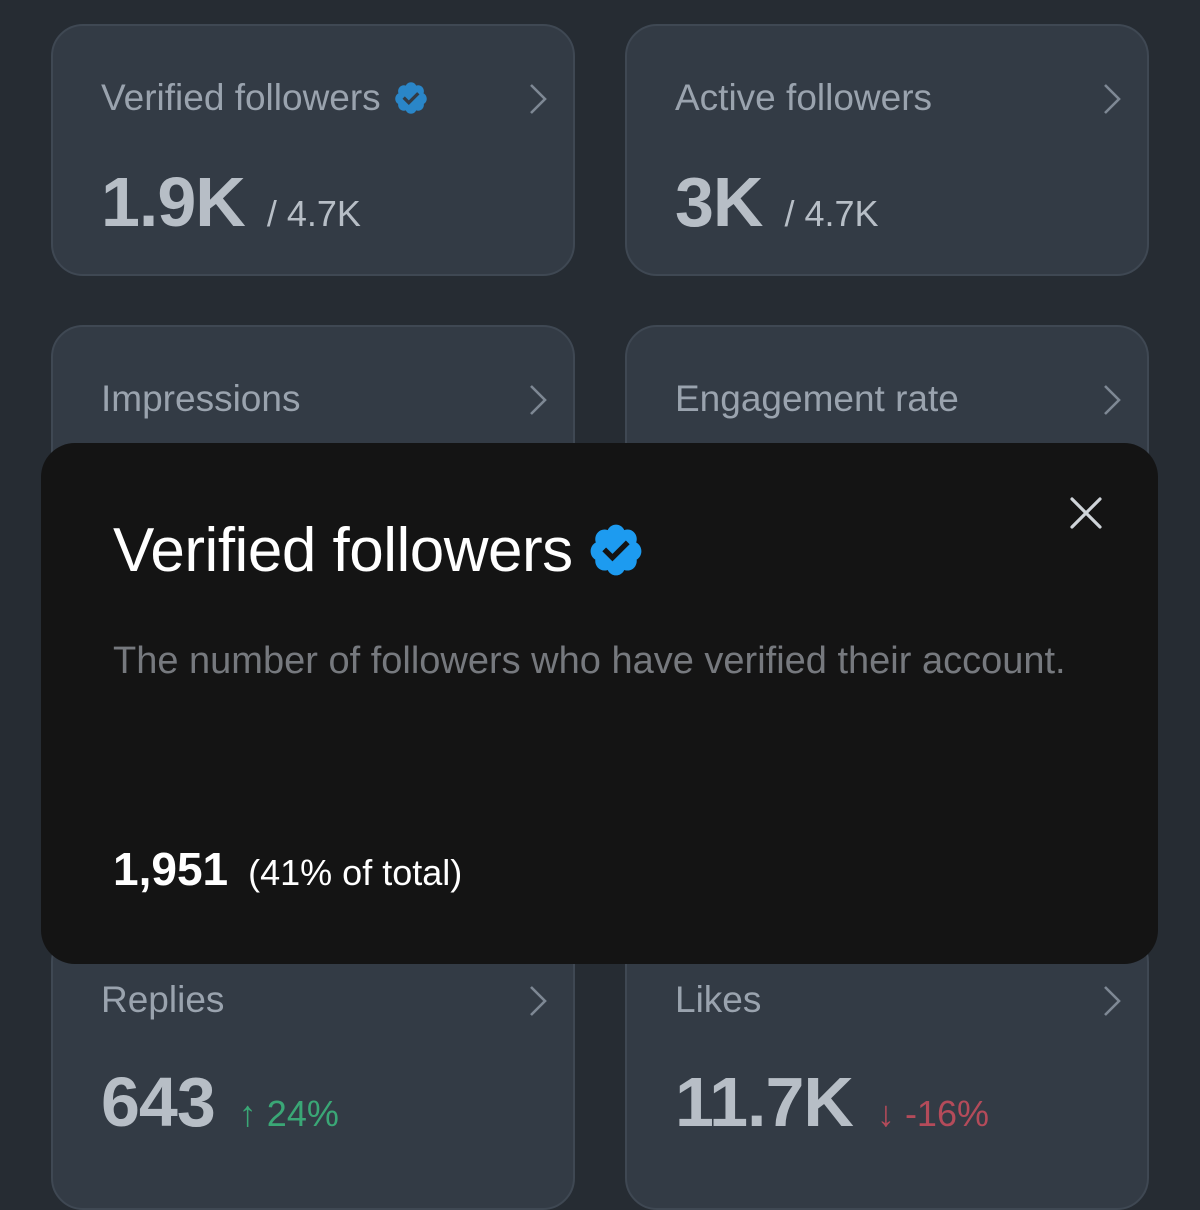 The height and width of the screenshot is (1210, 1200). I want to click on modal-stat: 1,951 (41% of total), so click(287, 875).